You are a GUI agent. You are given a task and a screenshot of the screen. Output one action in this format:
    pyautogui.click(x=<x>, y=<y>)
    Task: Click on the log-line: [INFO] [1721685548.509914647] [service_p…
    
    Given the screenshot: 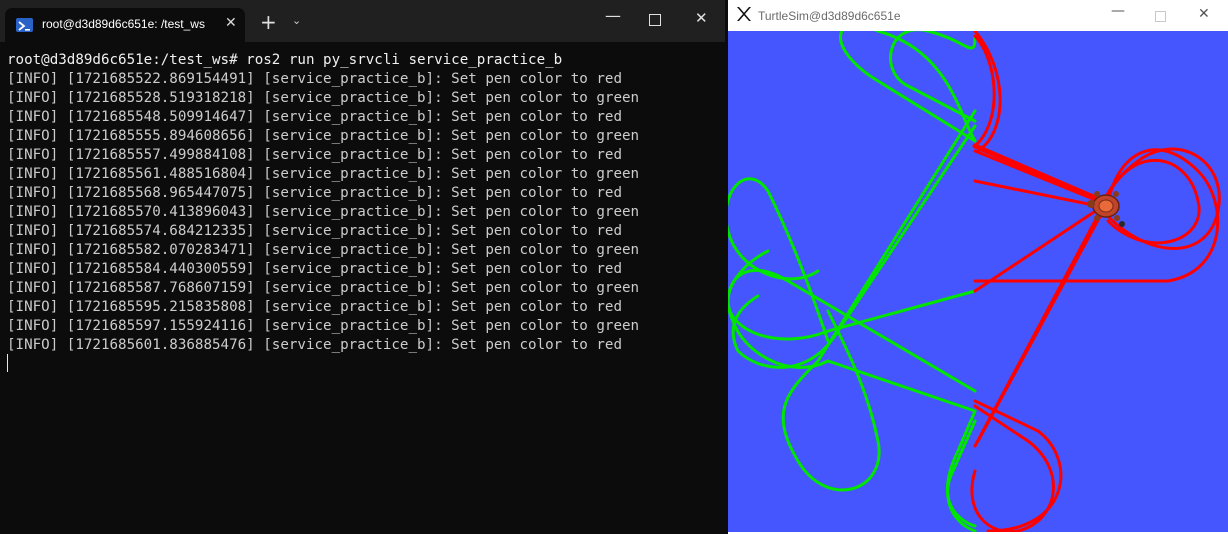 What is the action you would take?
    pyautogui.click(x=314, y=117)
    